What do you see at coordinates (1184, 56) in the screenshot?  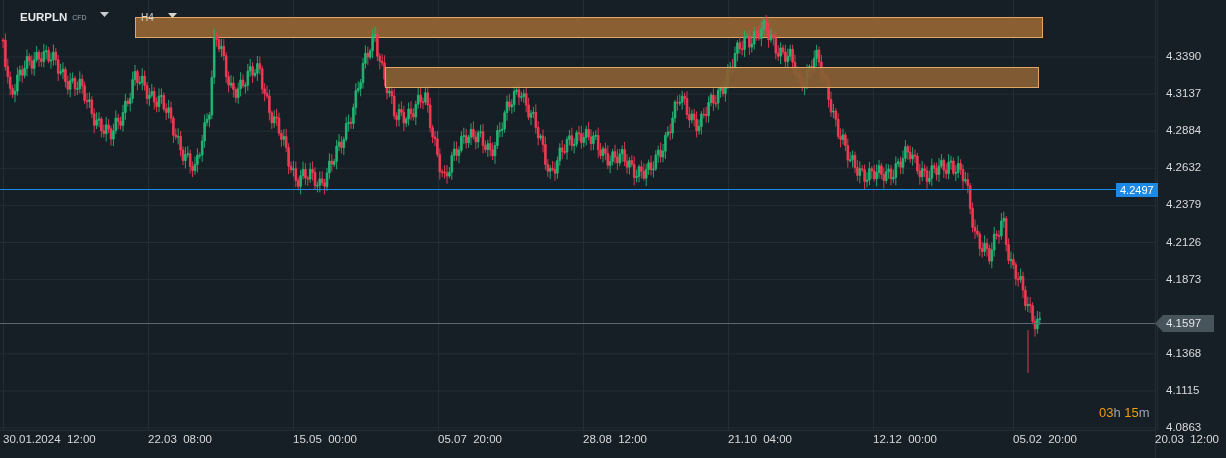 I see `price-tick: 4.3390` at bounding box center [1184, 56].